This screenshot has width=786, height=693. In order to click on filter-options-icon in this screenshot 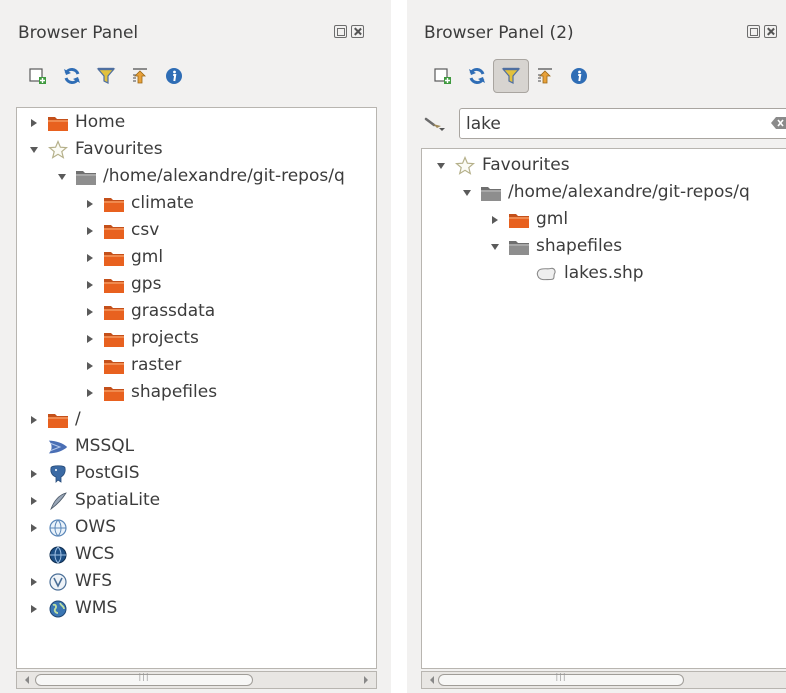, I will do `click(436, 124)`.